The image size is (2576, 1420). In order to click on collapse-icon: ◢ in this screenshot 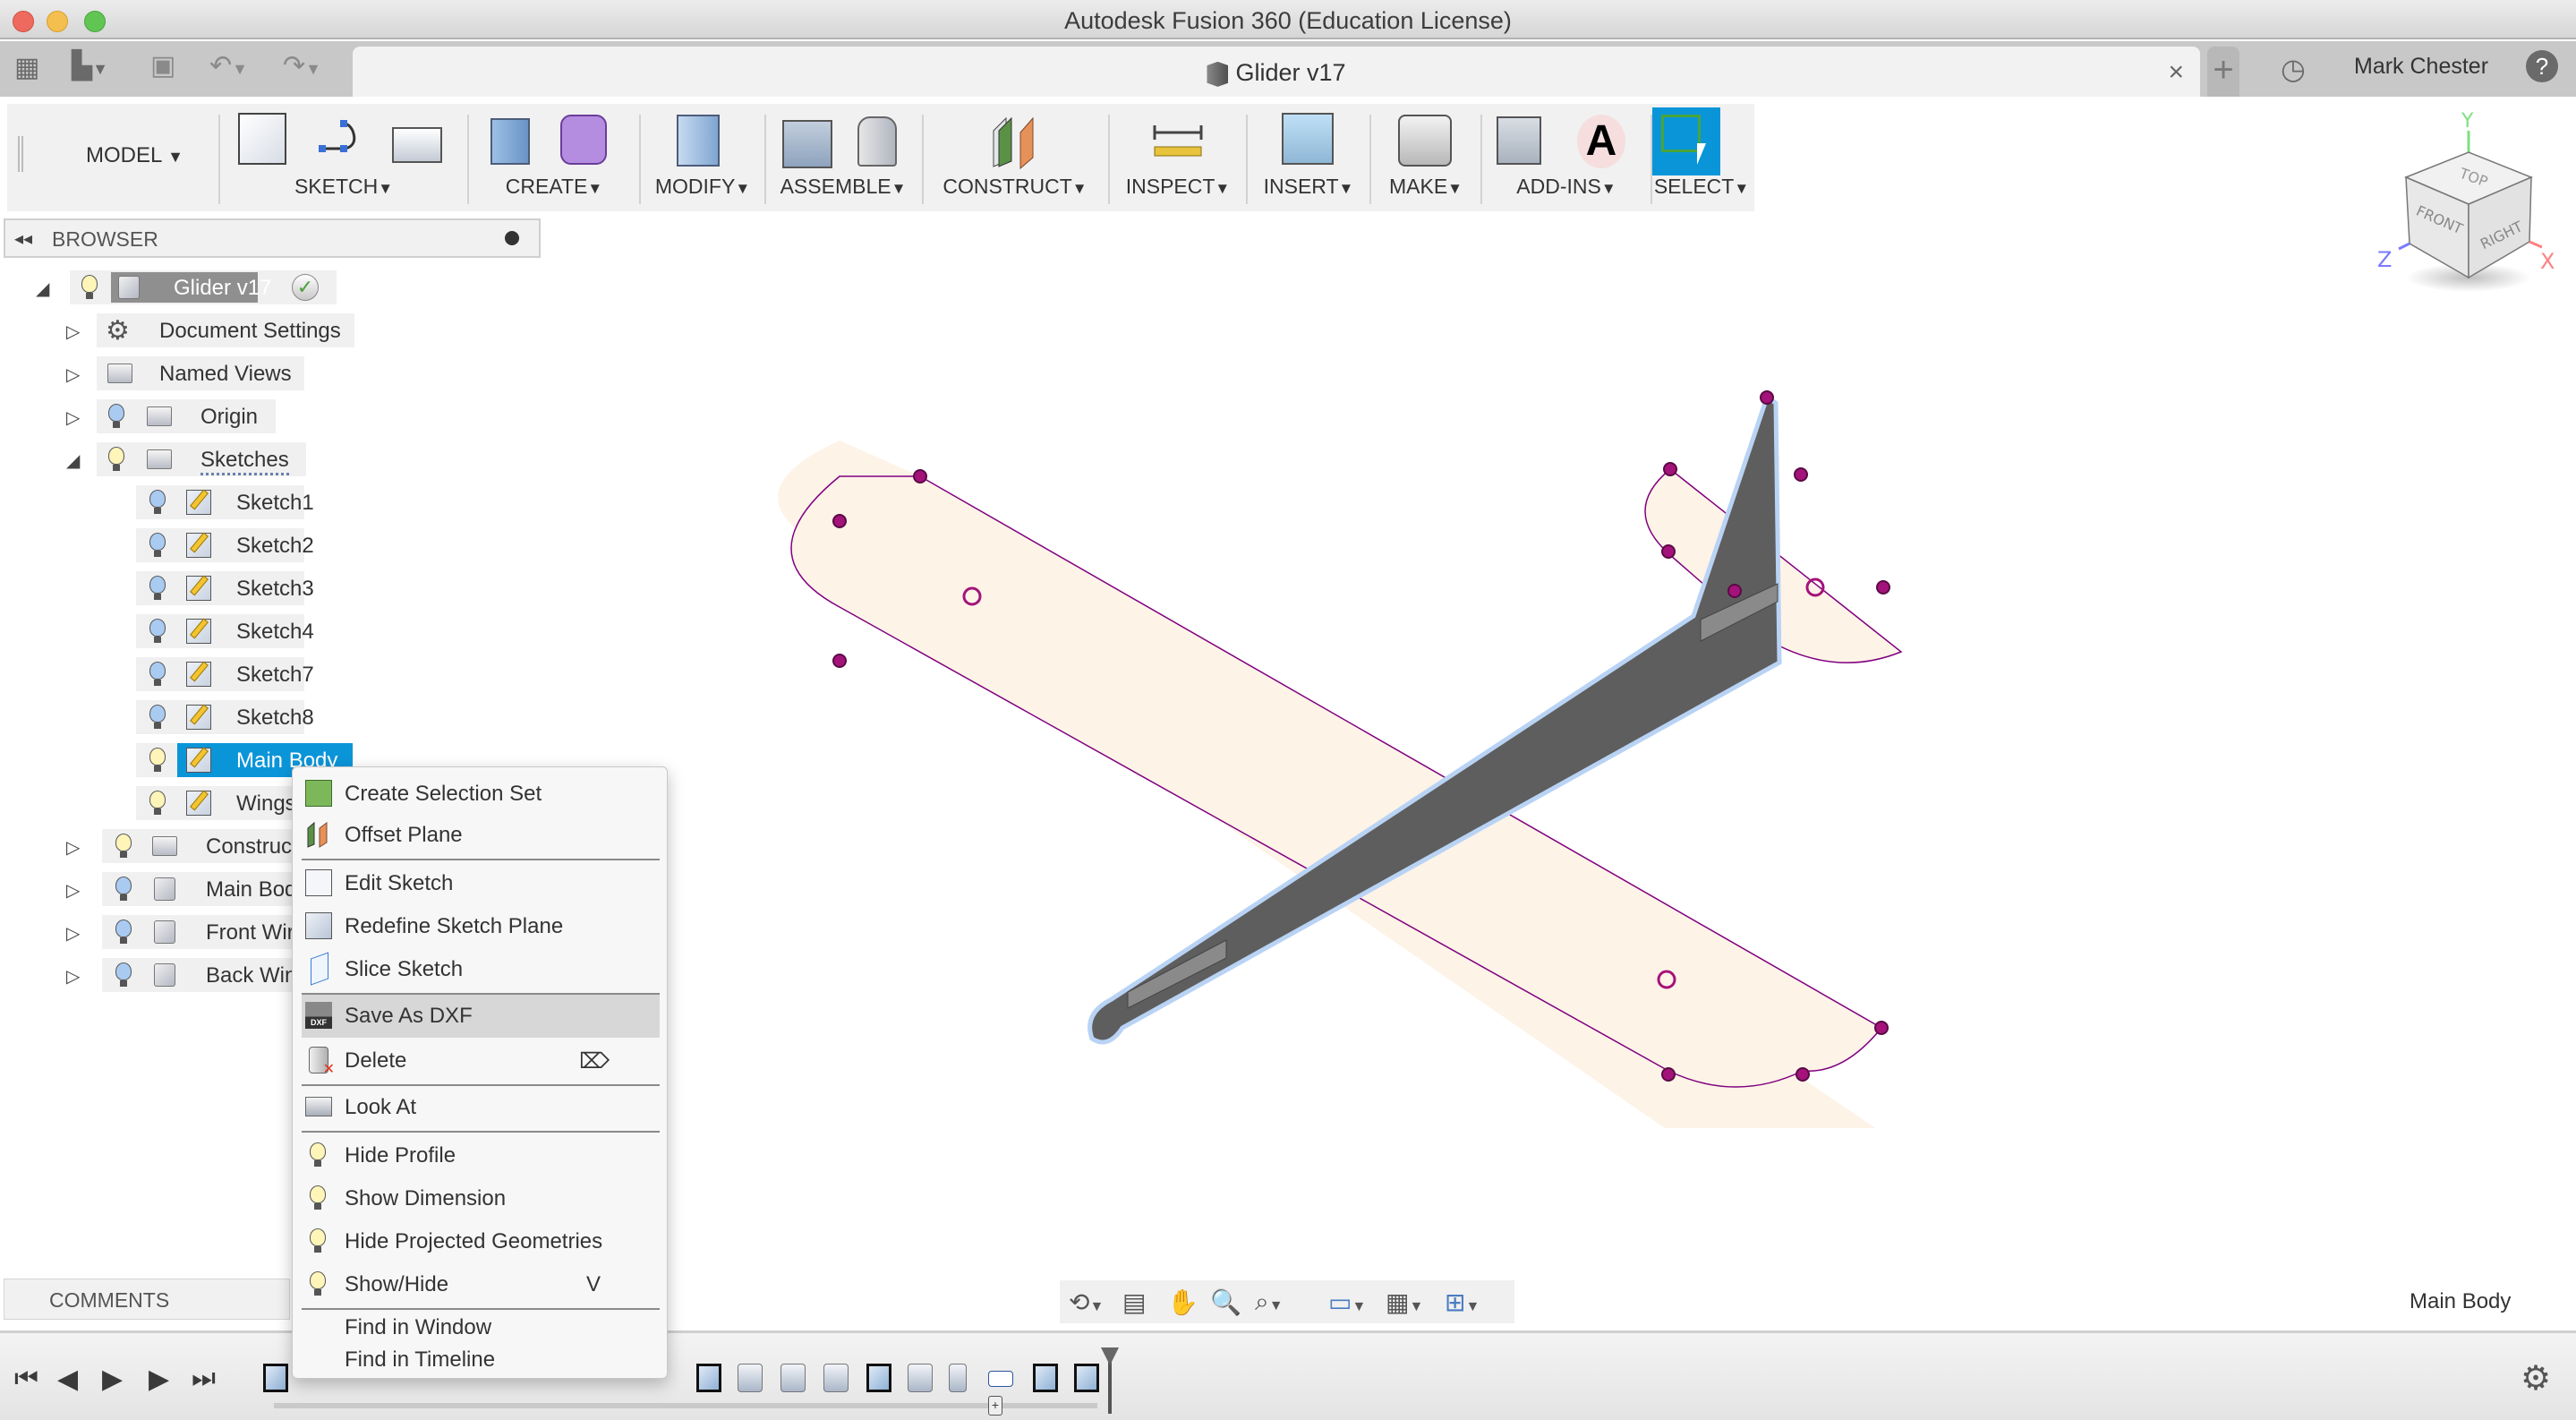, I will do `click(73, 460)`.